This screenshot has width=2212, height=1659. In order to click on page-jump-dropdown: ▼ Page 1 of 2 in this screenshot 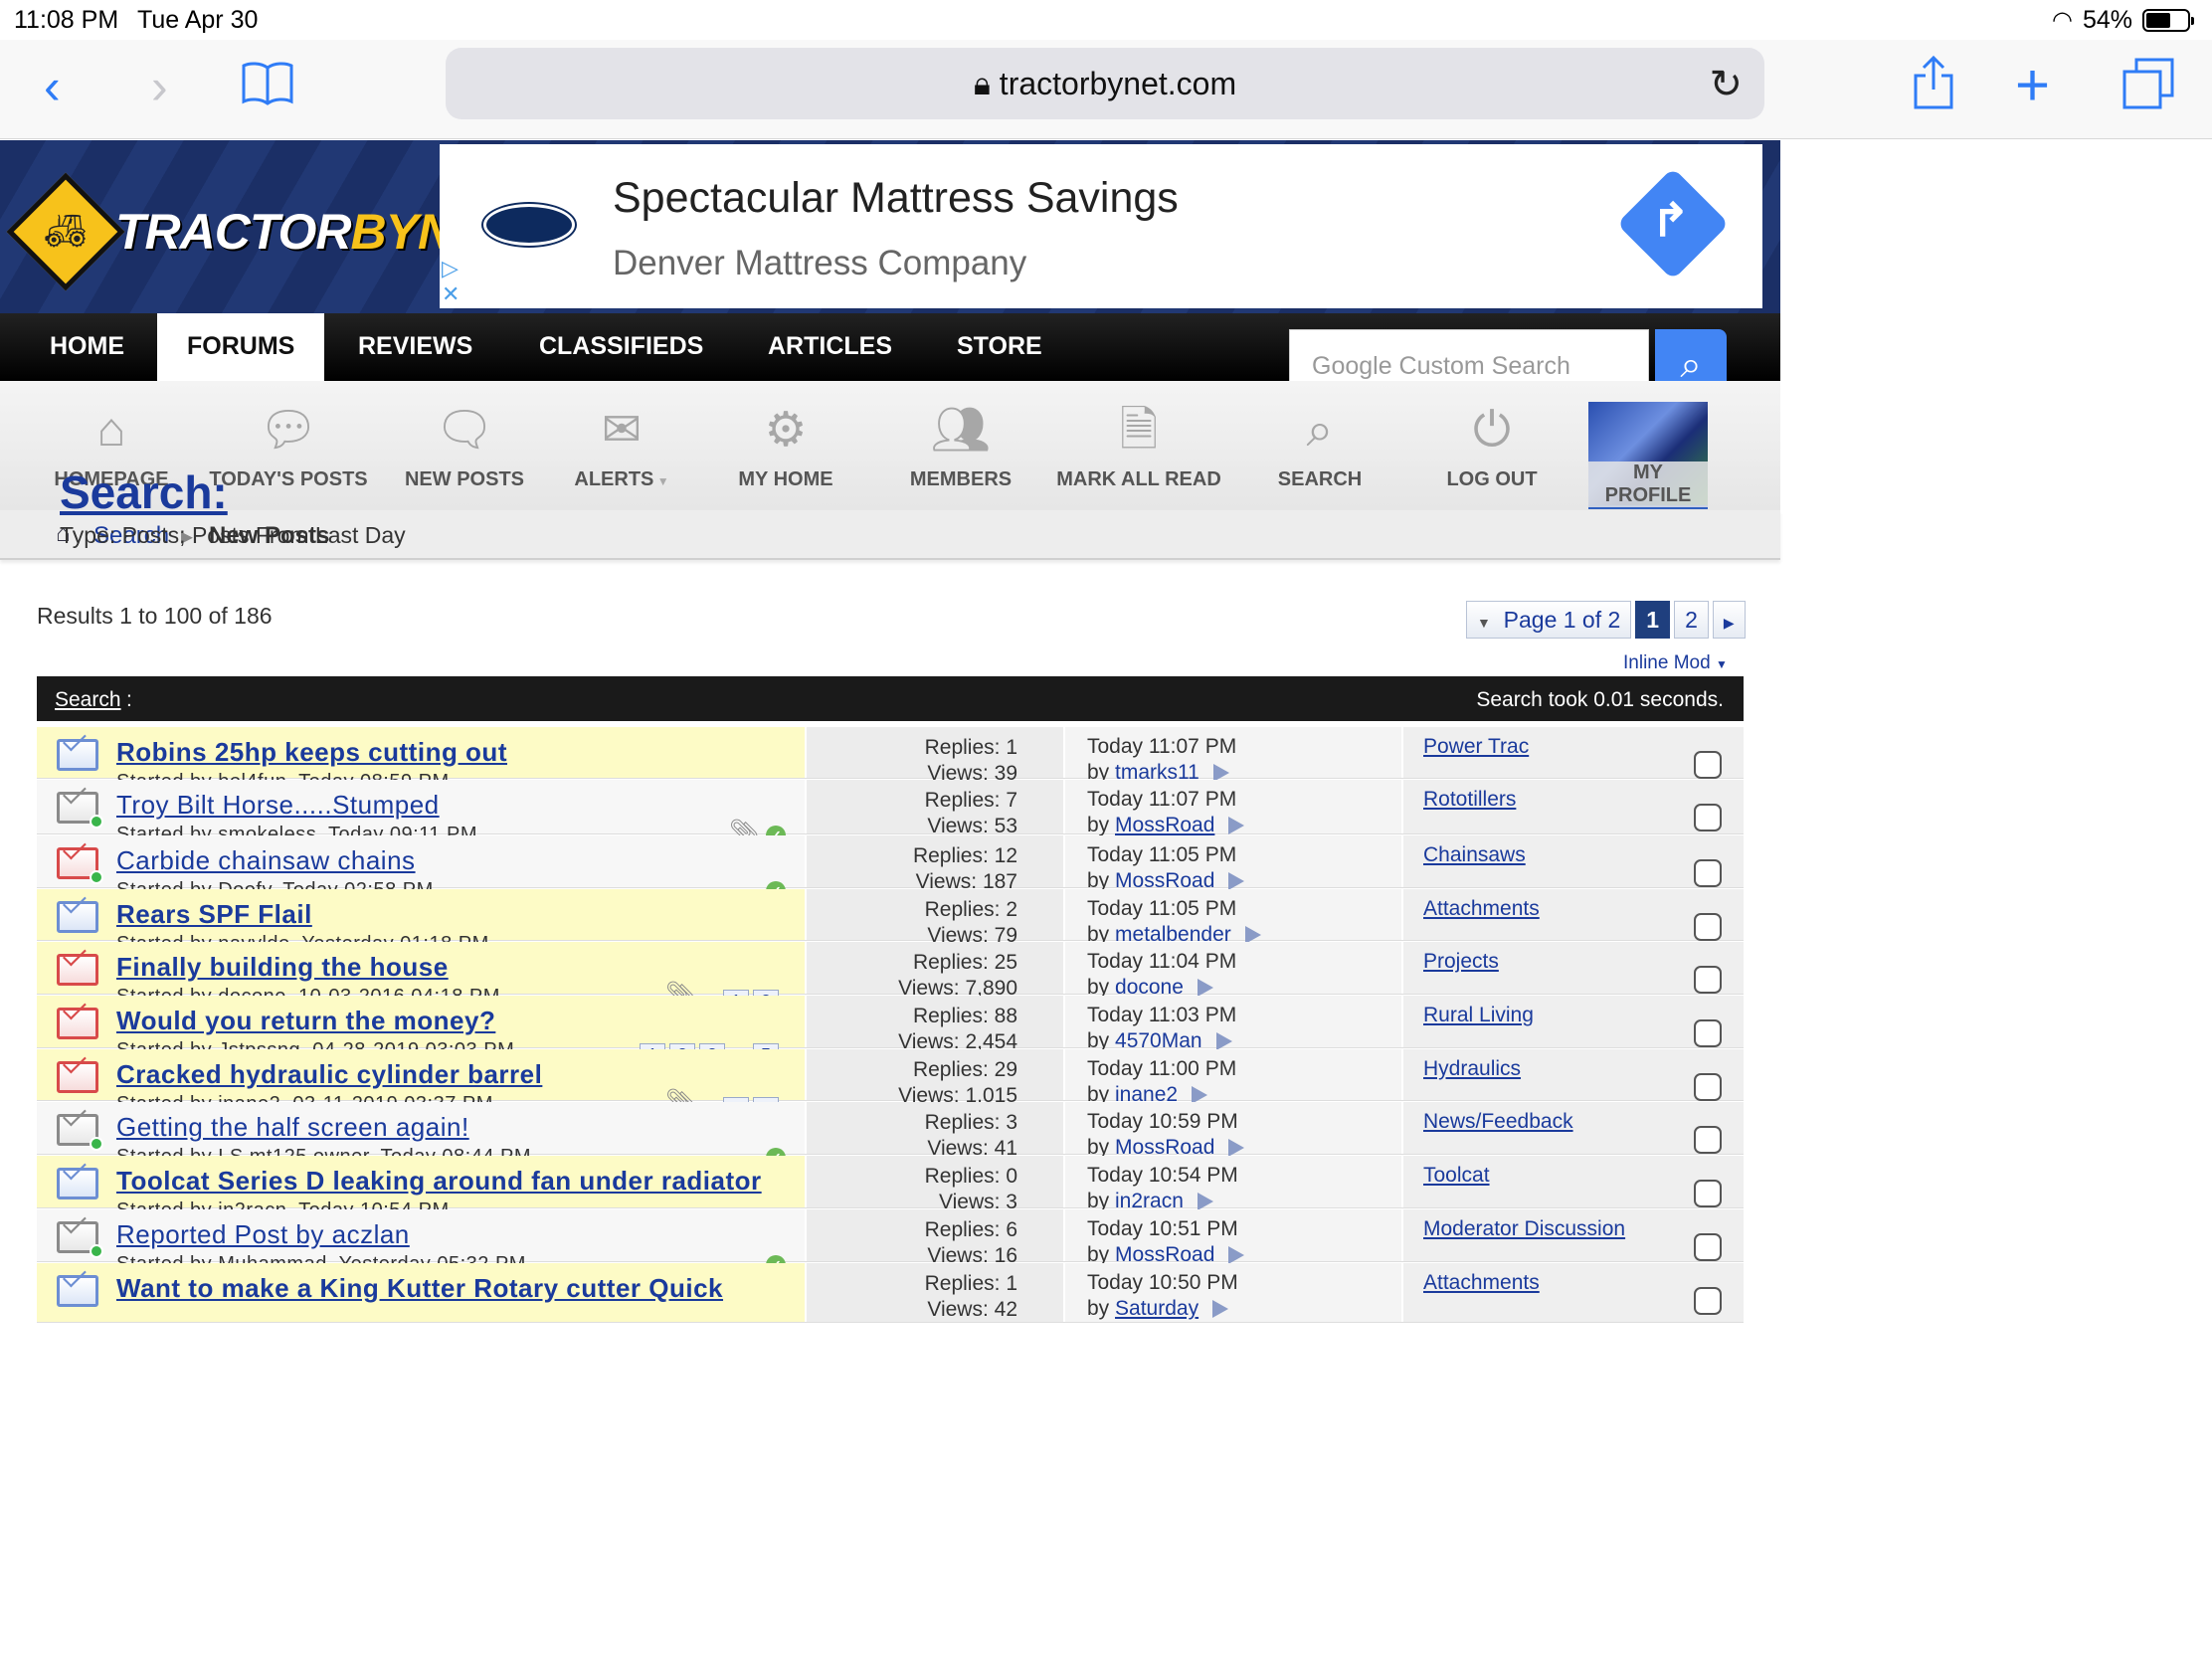, I will do `click(1549, 620)`.